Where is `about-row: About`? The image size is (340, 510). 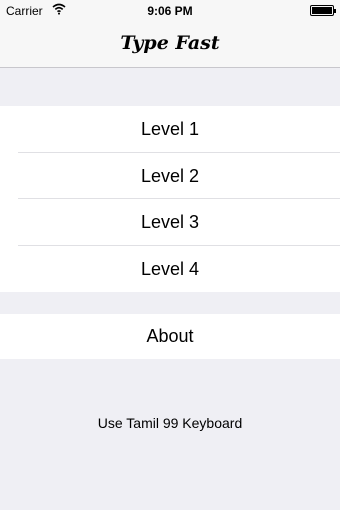 about-row: About is located at coordinates (170, 336).